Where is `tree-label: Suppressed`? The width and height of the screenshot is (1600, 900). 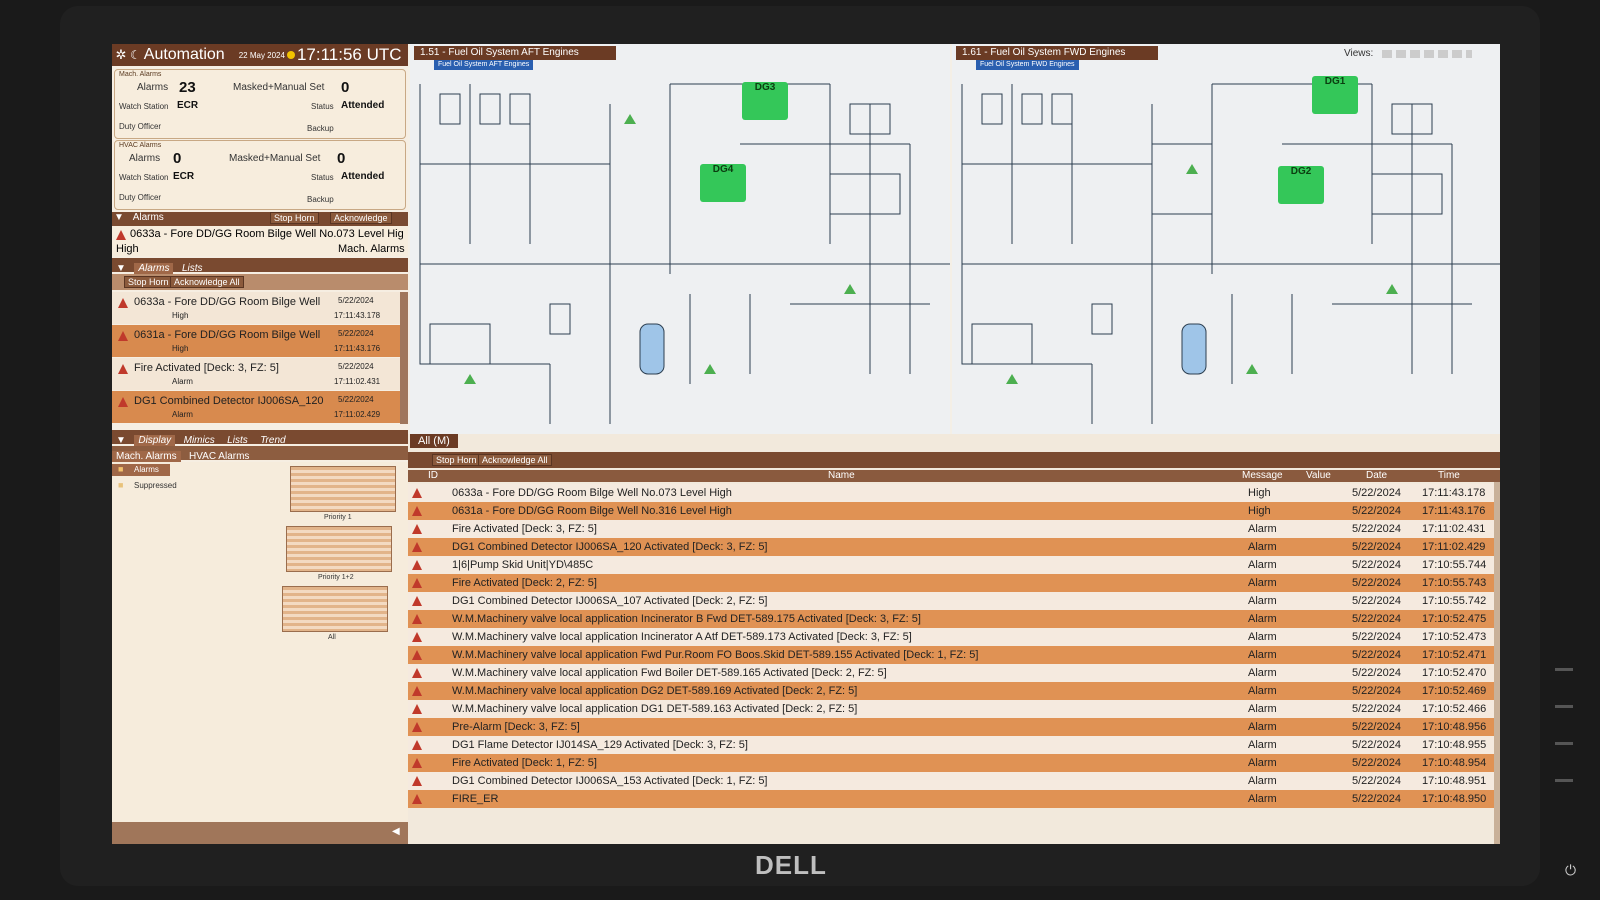 tree-label: Suppressed is located at coordinates (155, 485).